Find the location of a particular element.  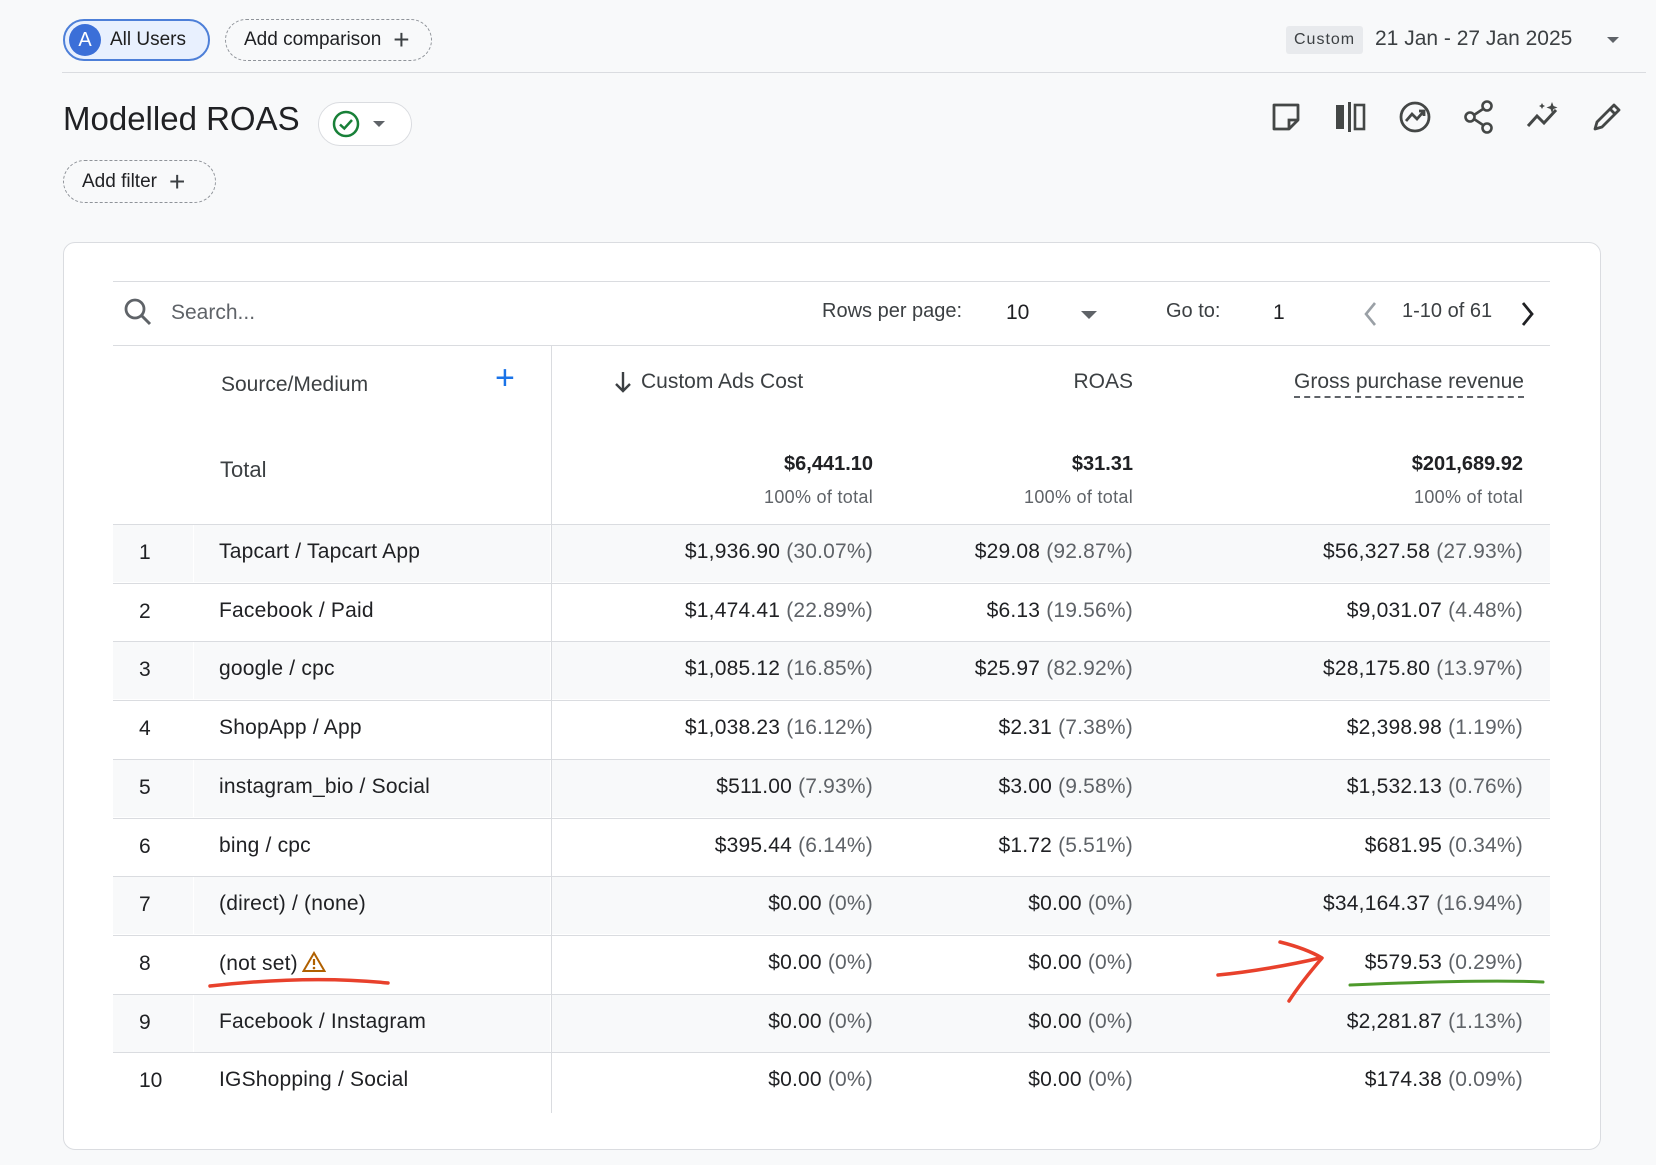

goto-label: Go to: is located at coordinates (1193, 311).